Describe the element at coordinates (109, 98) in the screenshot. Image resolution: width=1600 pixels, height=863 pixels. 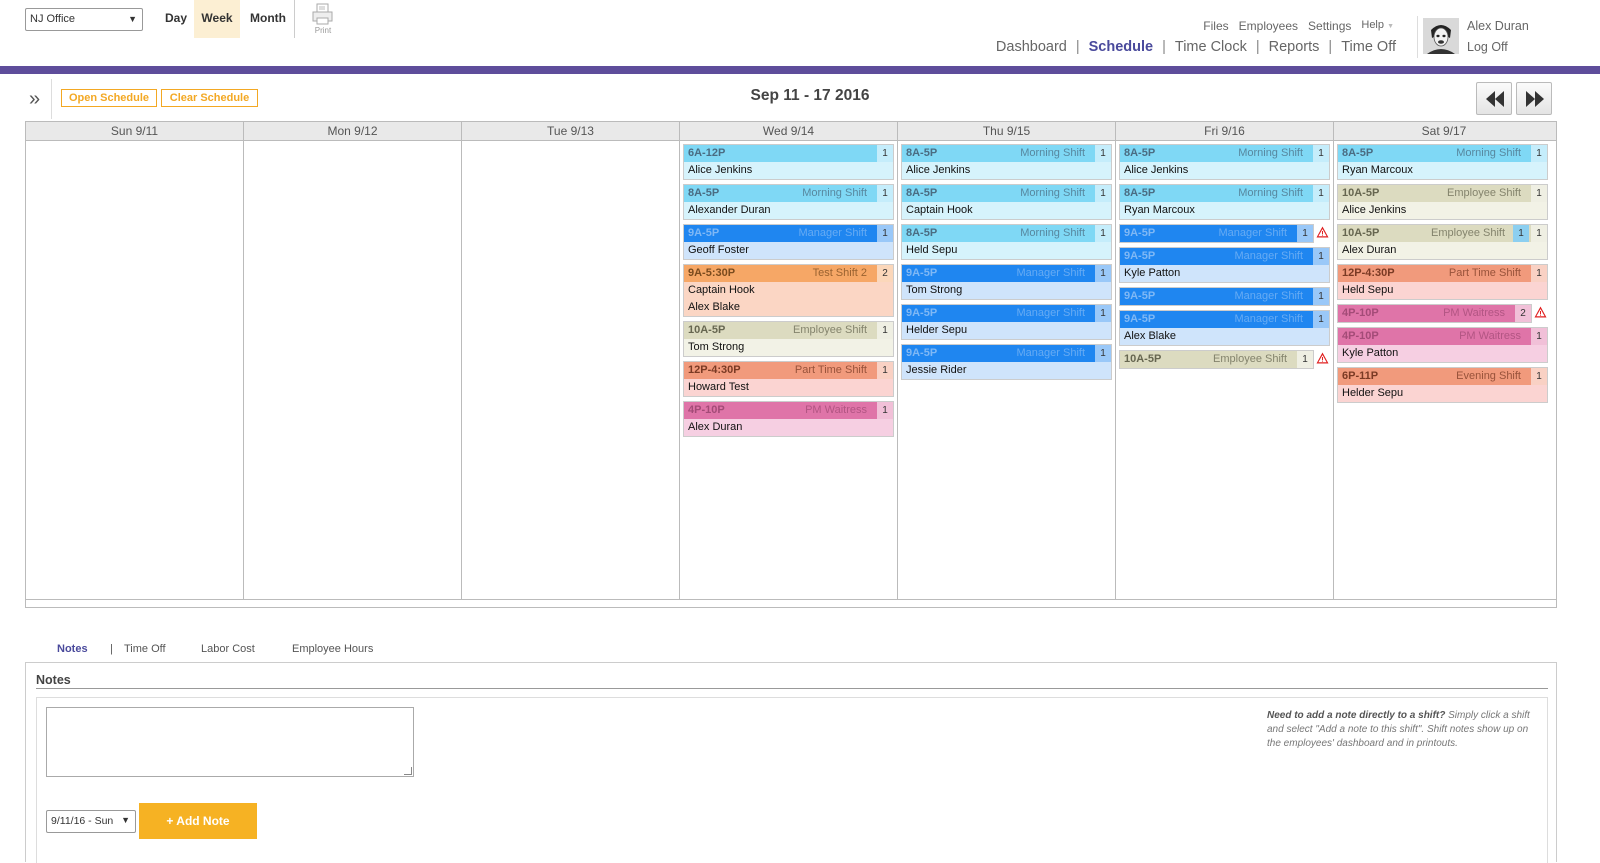
I see `open-schedule-button: Open Schedule` at that location.